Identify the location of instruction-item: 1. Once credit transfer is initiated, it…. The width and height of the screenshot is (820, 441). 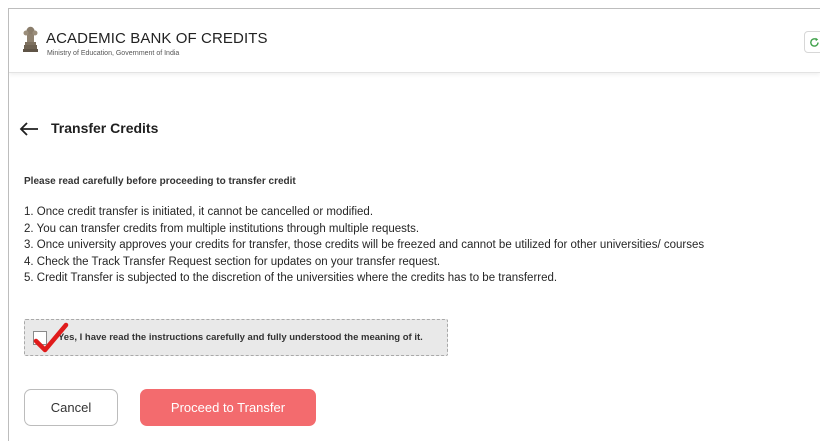
(199, 212).